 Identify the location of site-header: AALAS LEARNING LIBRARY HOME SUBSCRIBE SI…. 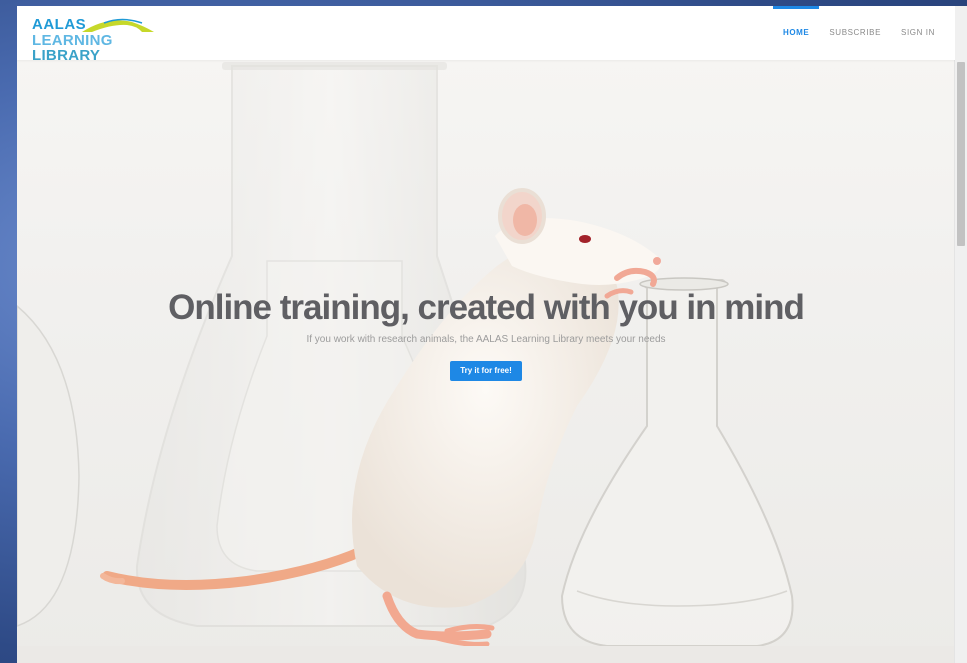
(486, 34).